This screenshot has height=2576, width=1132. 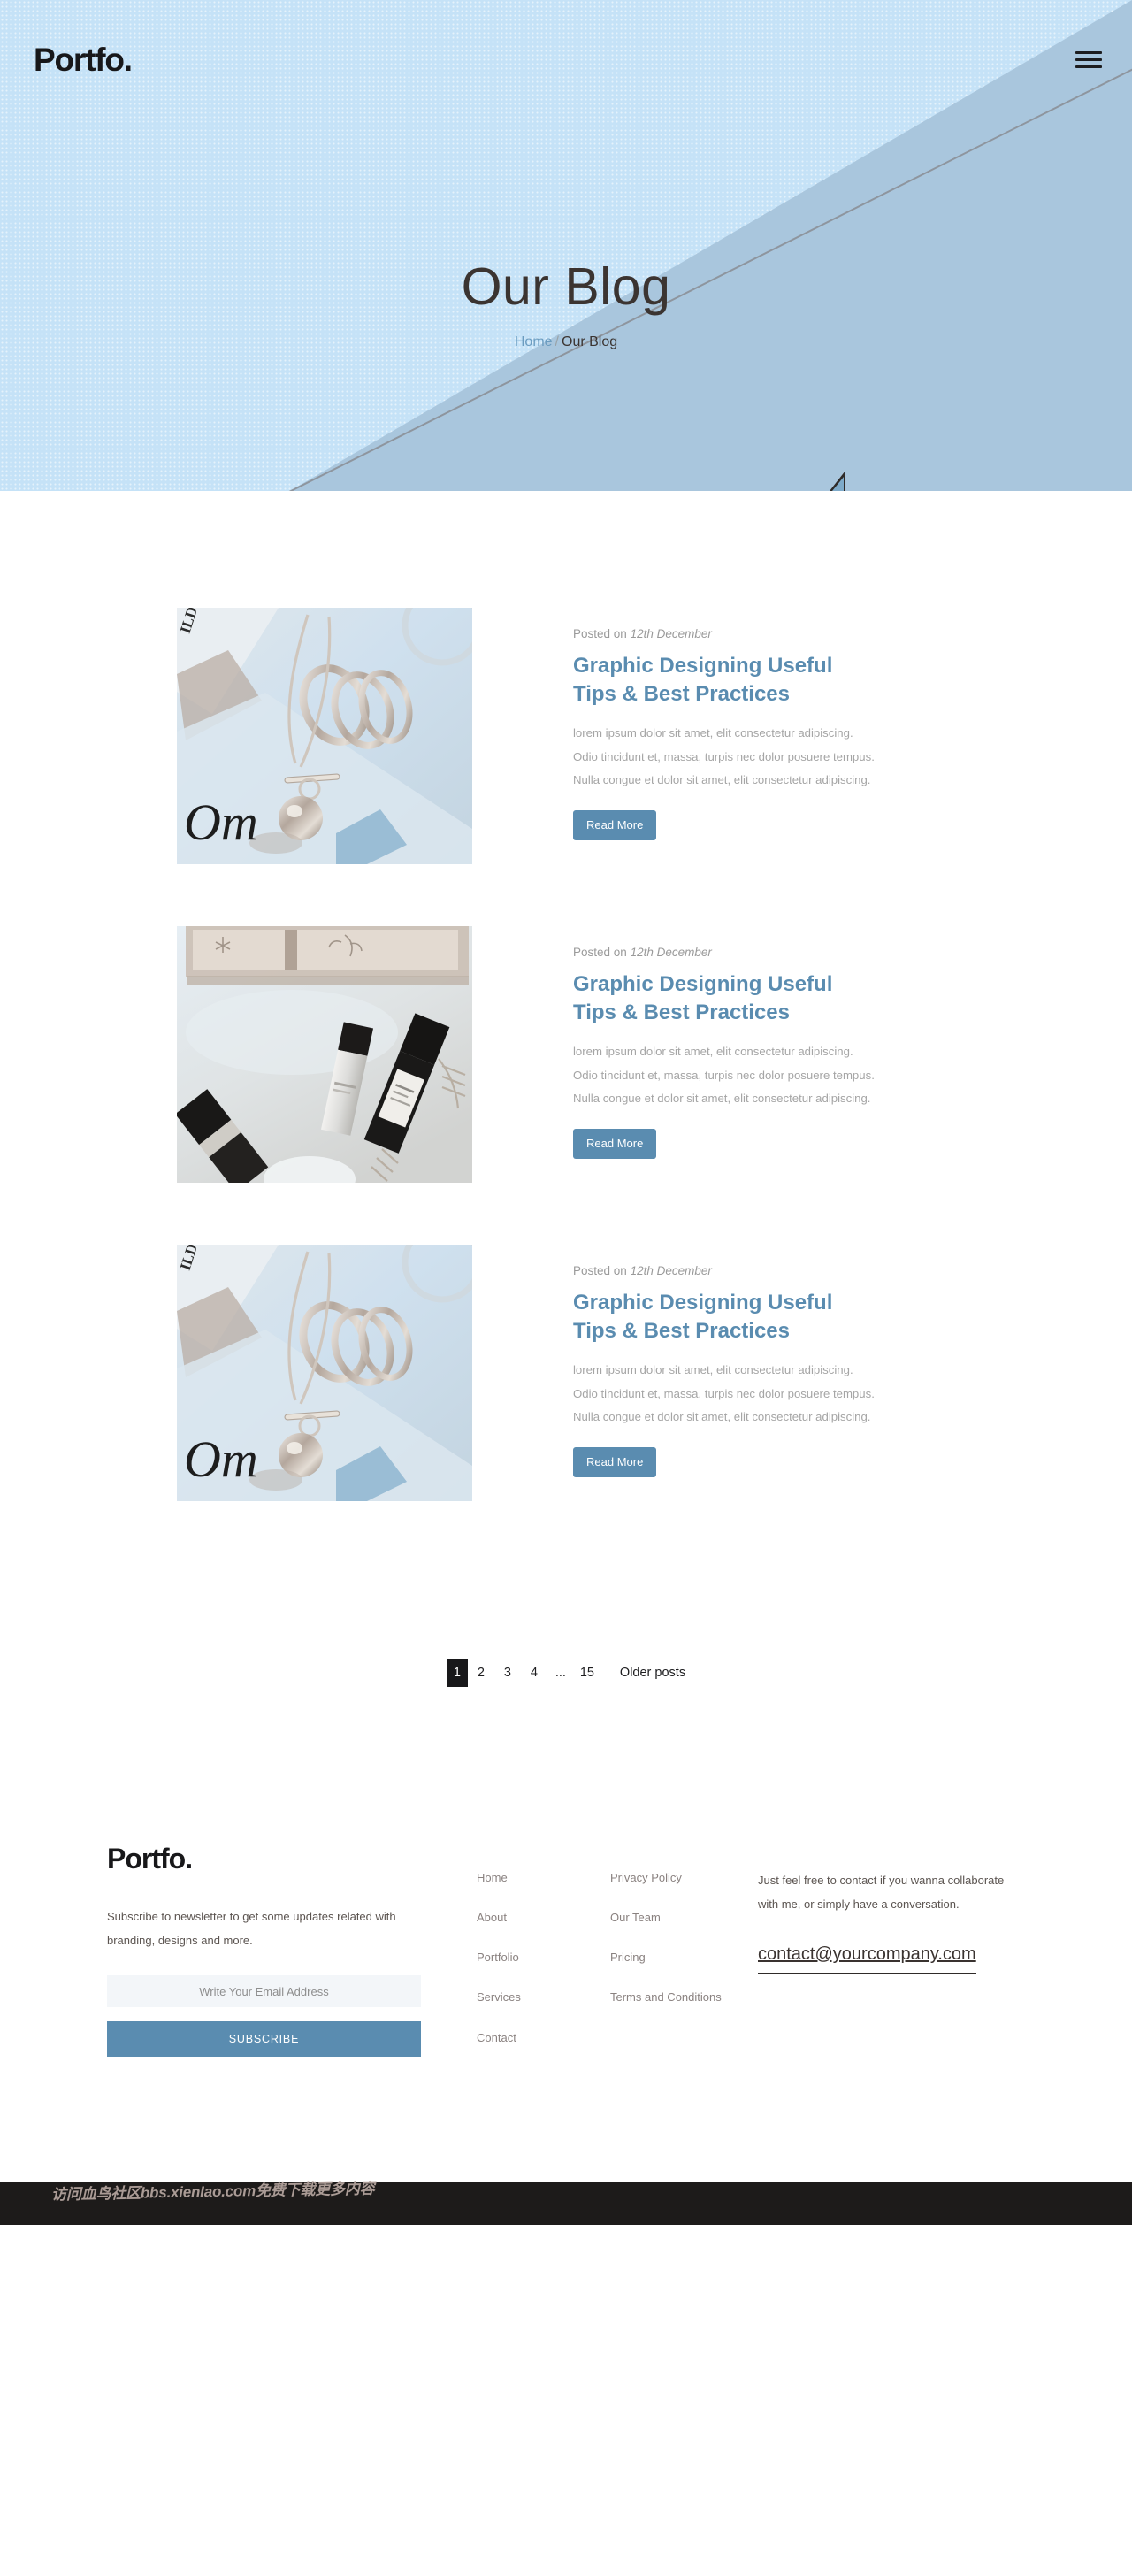 What do you see at coordinates (264, 2039) in the screenshot?
I see `subscribe-button: SUBSCRIBE` at bounding box center [264, 2039].